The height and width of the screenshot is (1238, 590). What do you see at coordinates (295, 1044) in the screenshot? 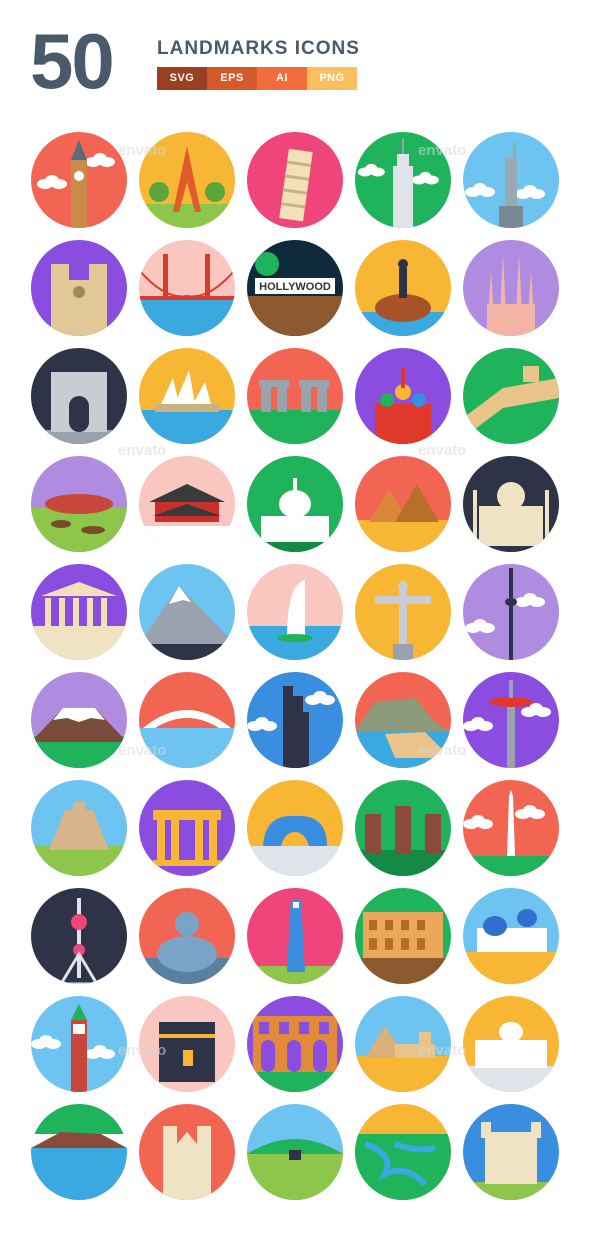
I see `pont-du-gard-icon` at bounding box center [295, 1044].